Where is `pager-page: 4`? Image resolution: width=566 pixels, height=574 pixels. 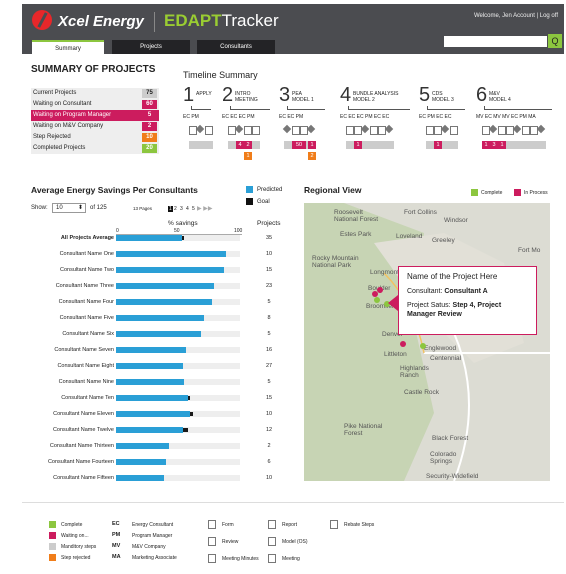 pager-page: 4 is located at coordinates (187, 209).